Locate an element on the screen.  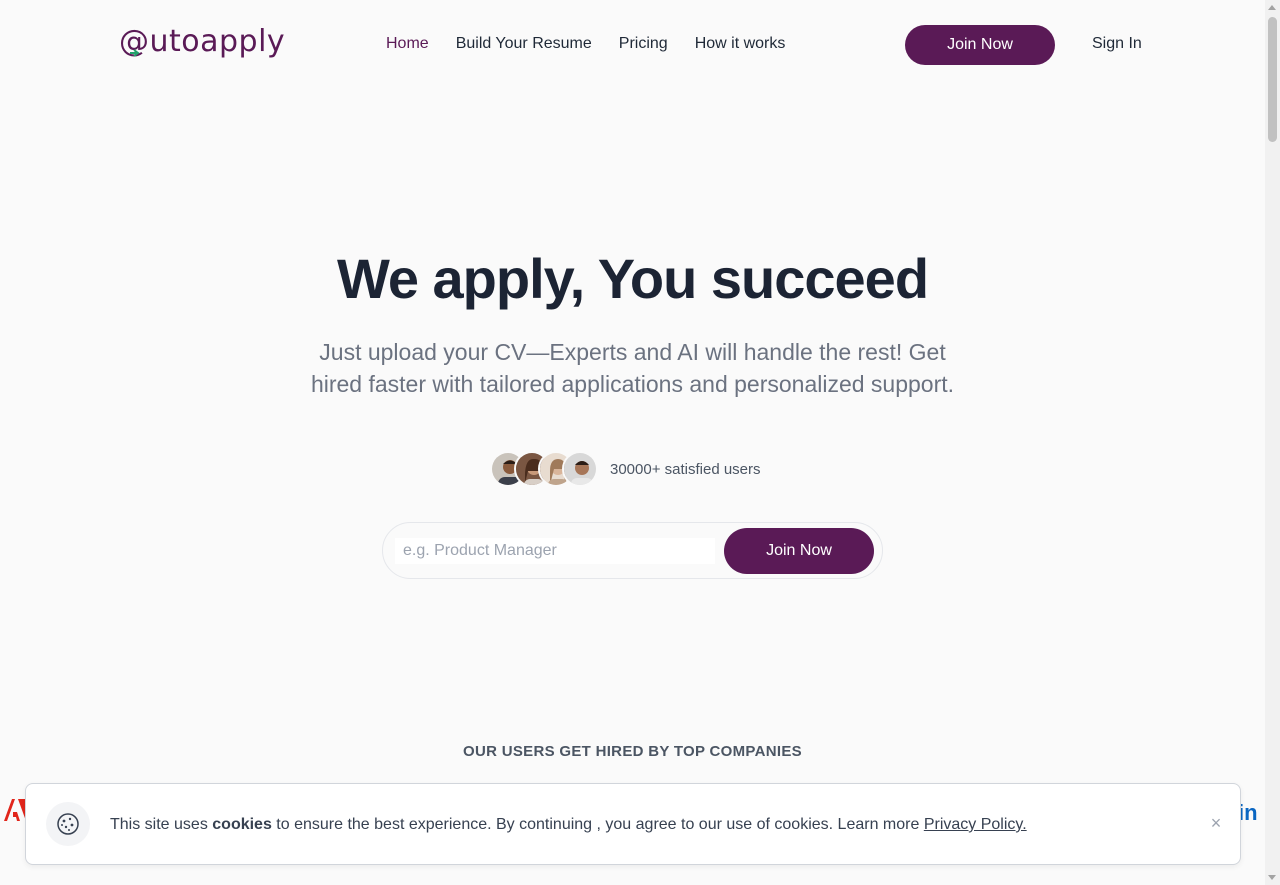
satisfied-users: 30000+ satisfied users is located at coordinates (625, 469).